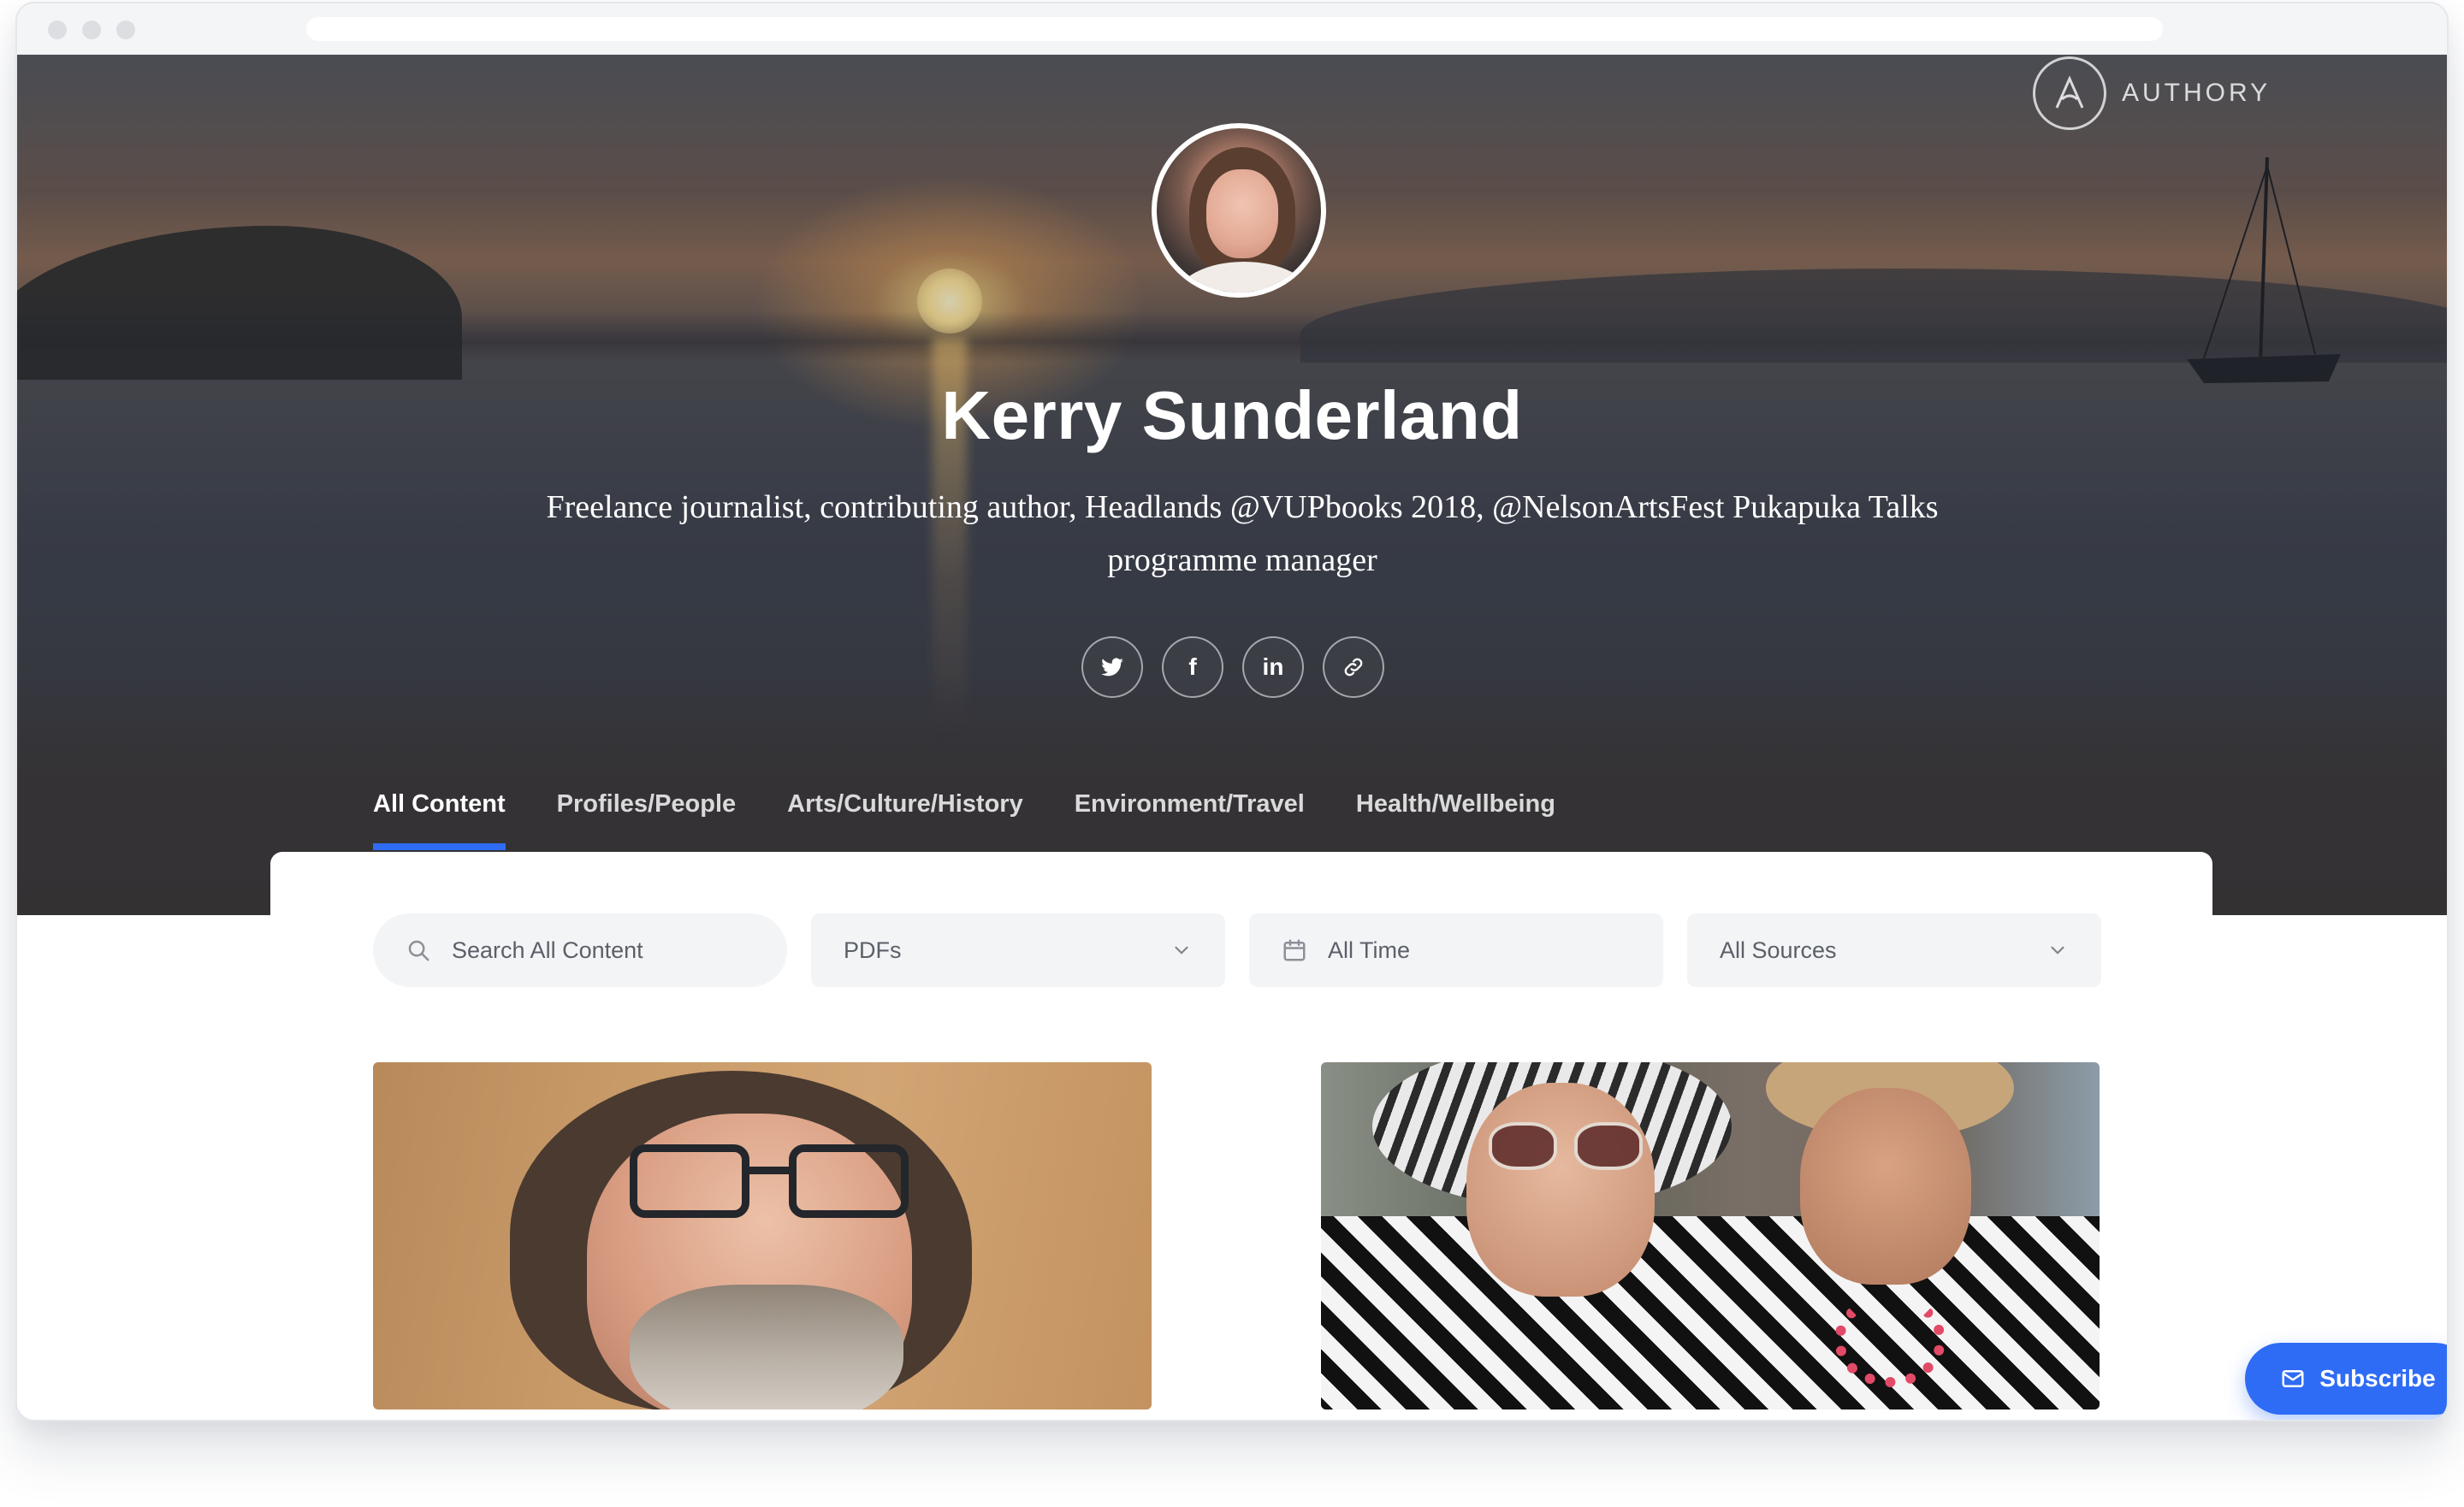 This screenshot has height=1507, width=2464. What do you see at coordinates (1190, 814) in the screenshot?
I see `tab-environment-travel: Environment/Travel` at bounding box center [1190, 814].